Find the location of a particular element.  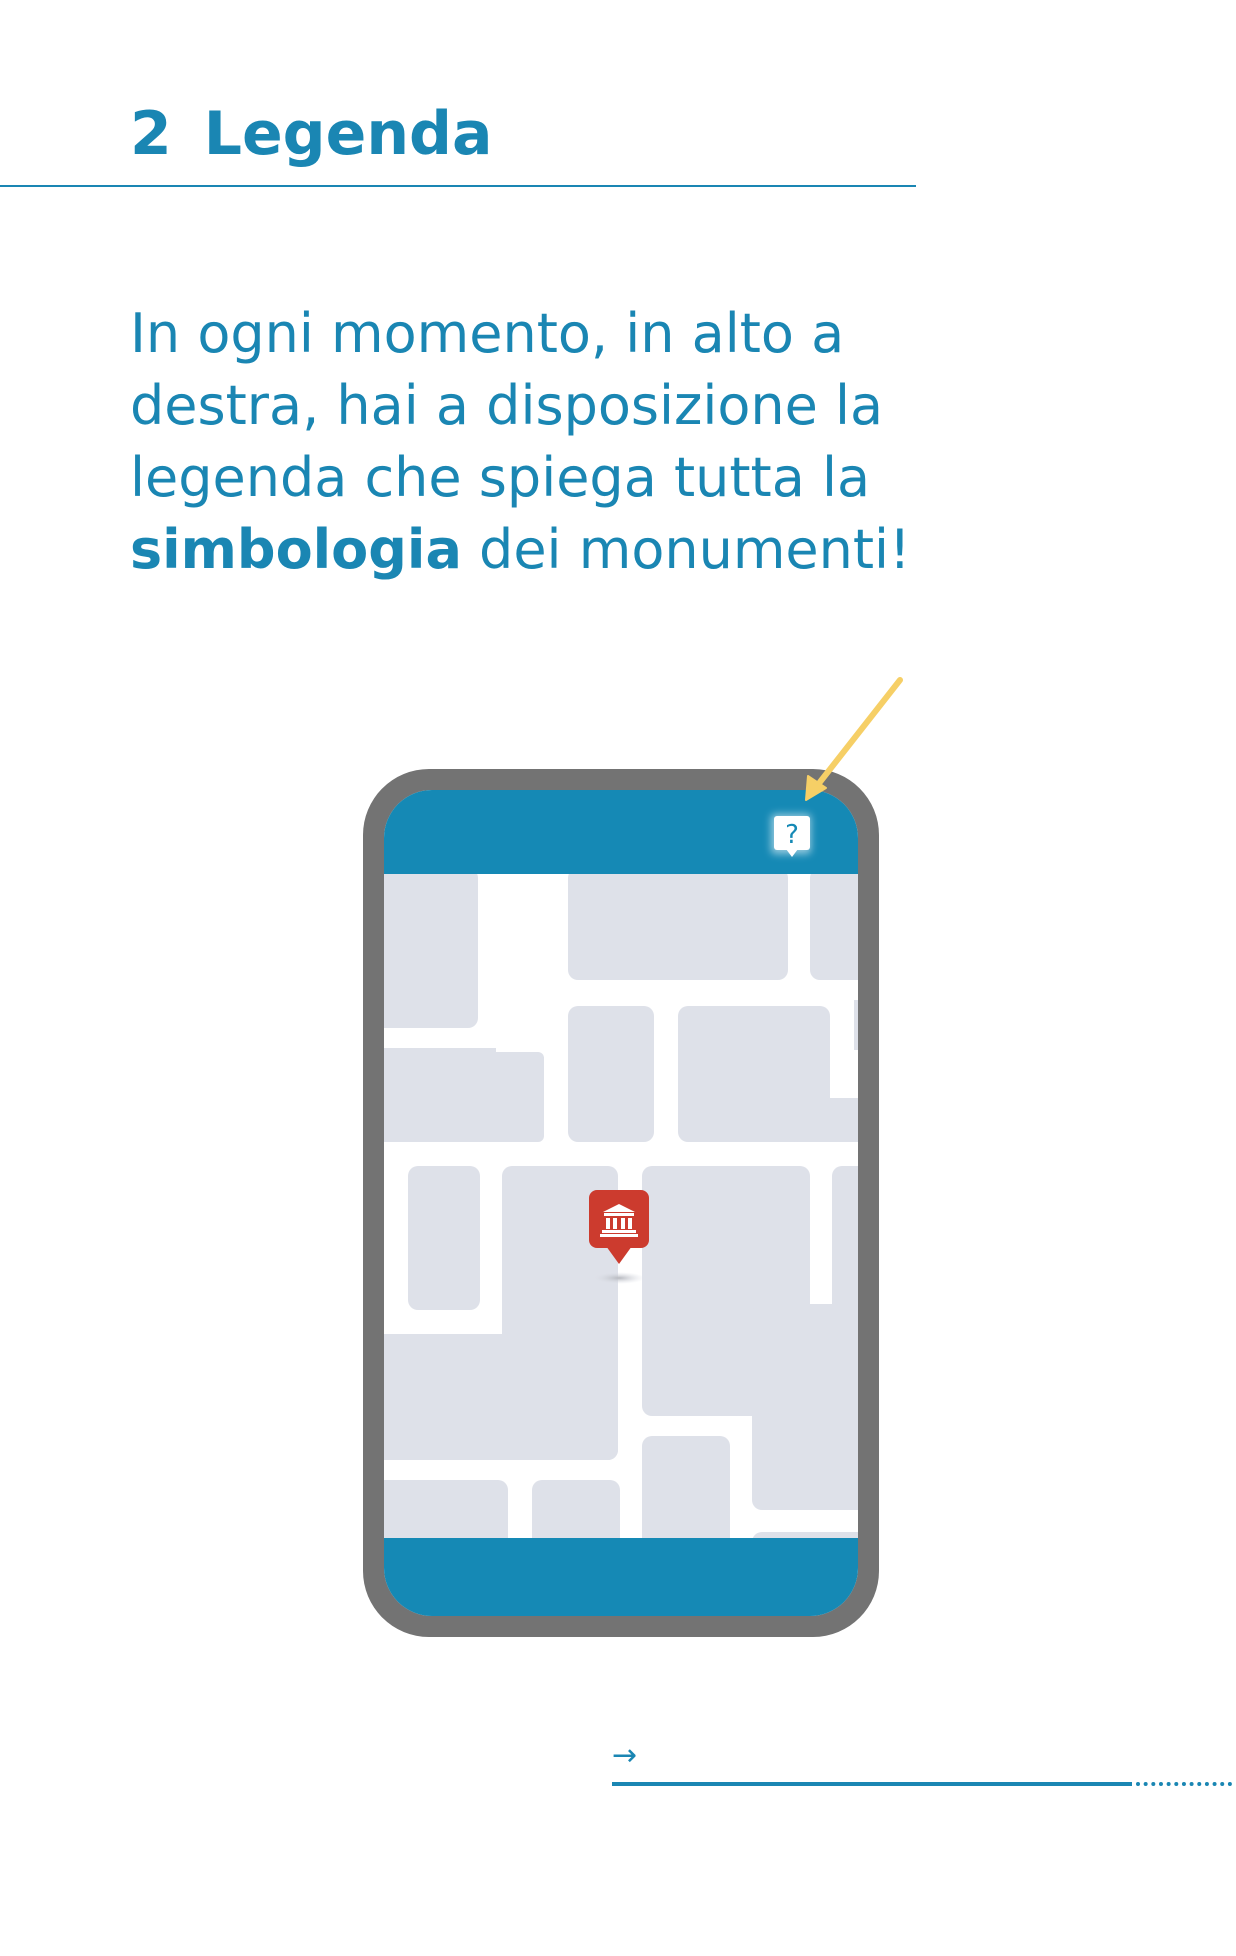

help-icon-glyph: ? is located at coordinates (792, 835).